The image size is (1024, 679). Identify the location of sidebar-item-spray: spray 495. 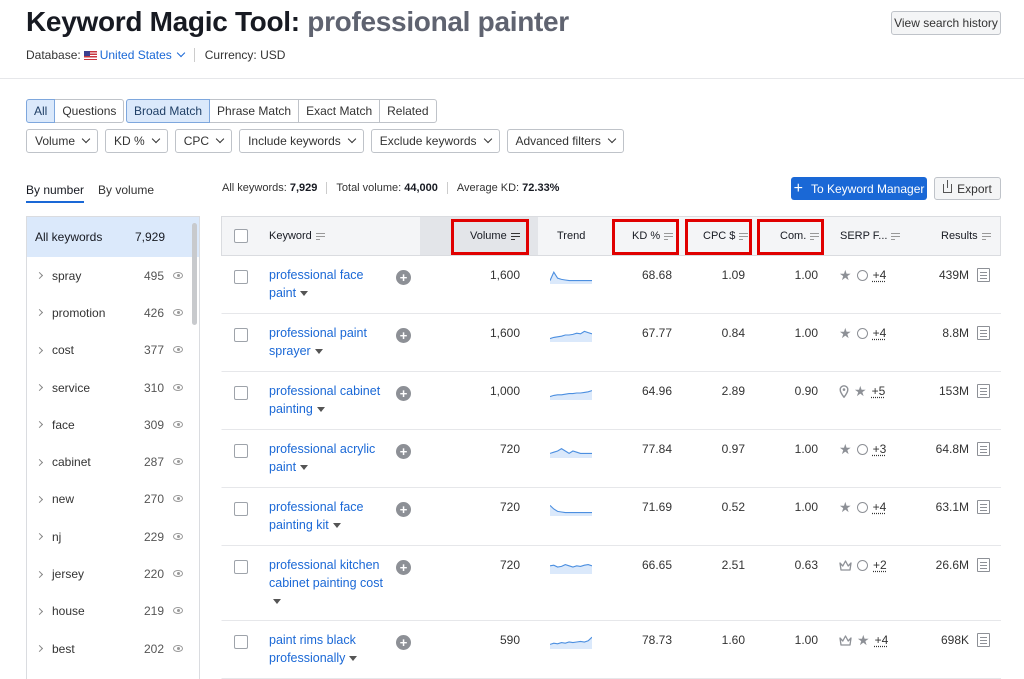
(113, 275).